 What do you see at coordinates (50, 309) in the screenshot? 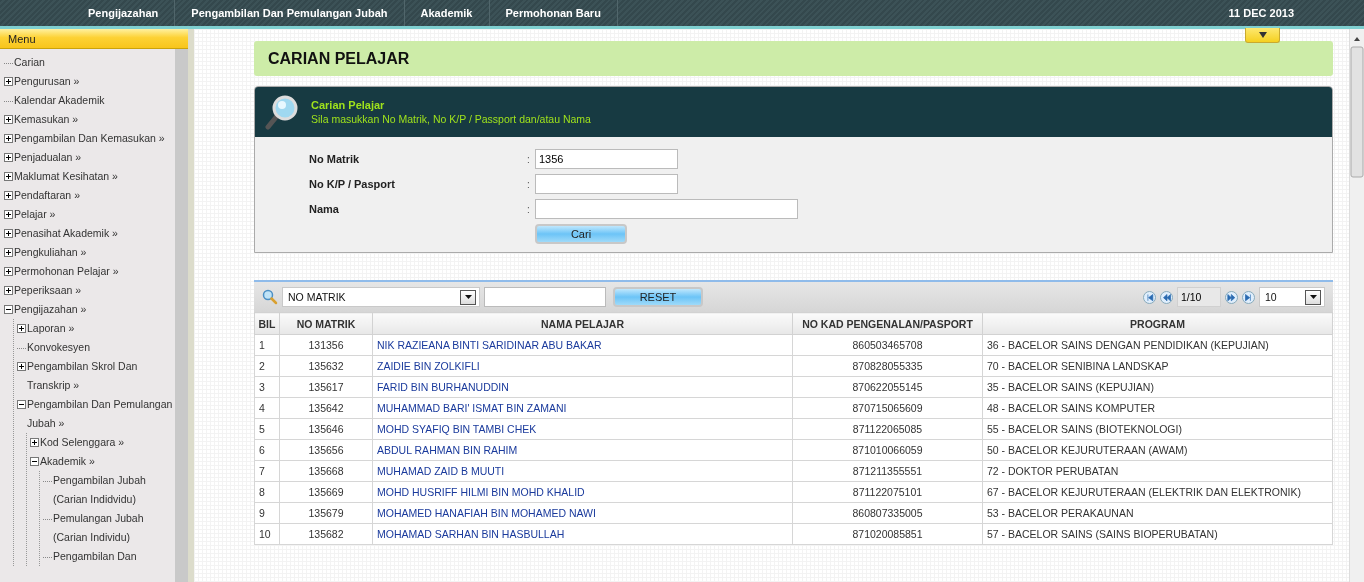
I see `menu-item: Pengijazahan »` at bounding box center [50, 309].